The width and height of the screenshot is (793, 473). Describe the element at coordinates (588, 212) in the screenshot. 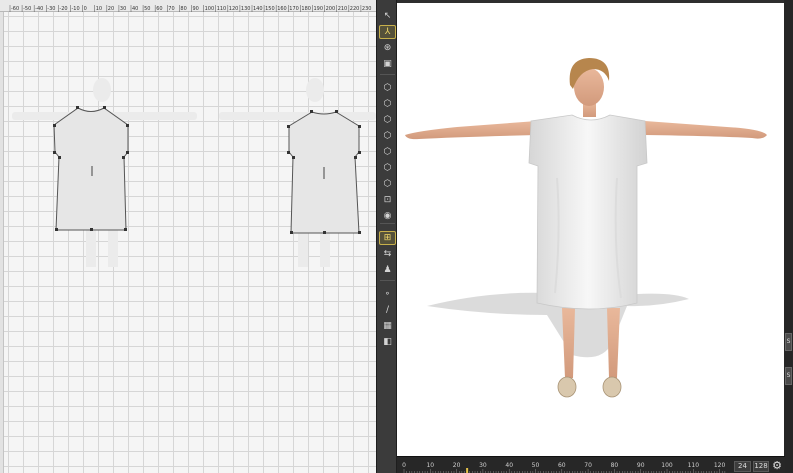

I see `garment-dress` at that location.